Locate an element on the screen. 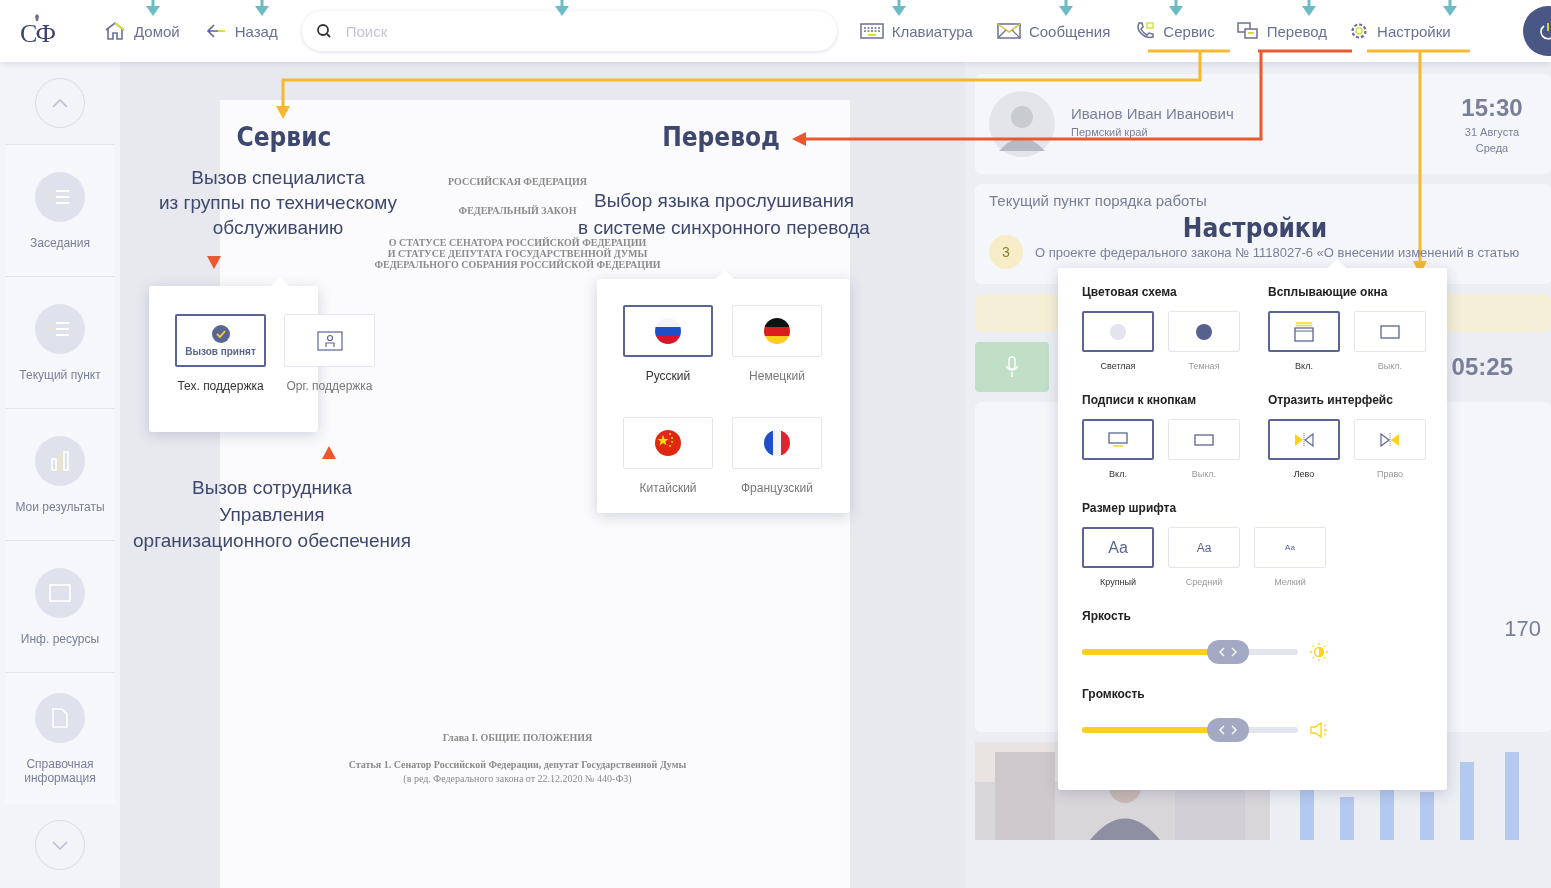 The image size is (1551, 888). nav-button: Перевод is located at coordinates (1282, 31).